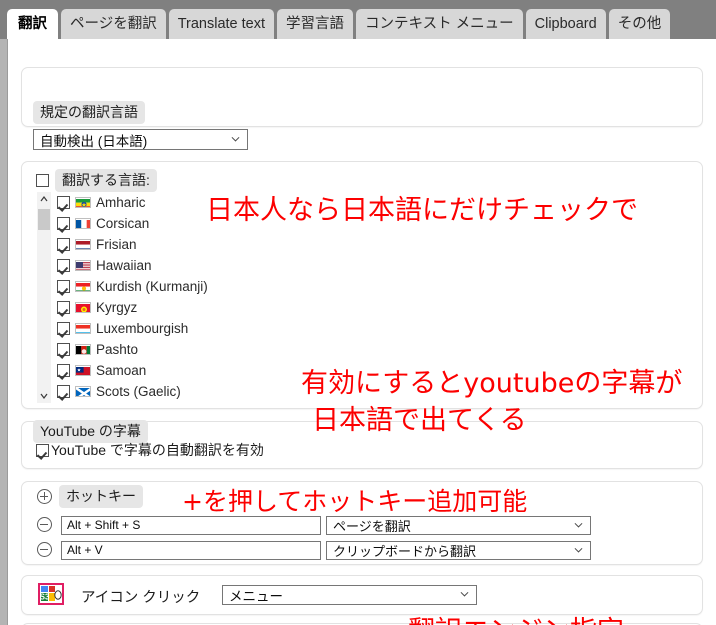  I want to click on translate-languages-legend: 翻訳する言語:, so click(106, 180).